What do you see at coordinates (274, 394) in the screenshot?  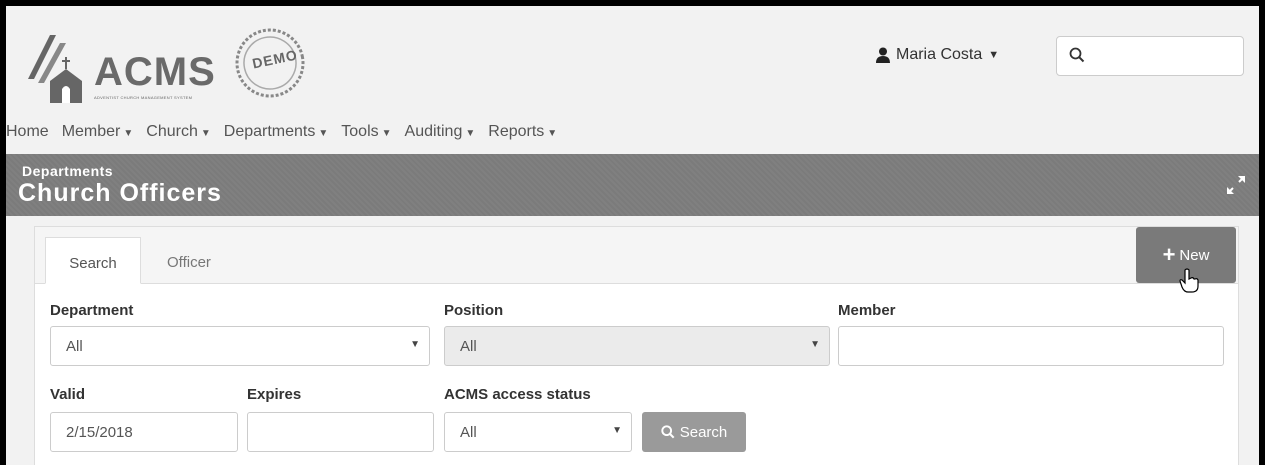 I see `expires-label: Expires` at bounding box center [274, 394].